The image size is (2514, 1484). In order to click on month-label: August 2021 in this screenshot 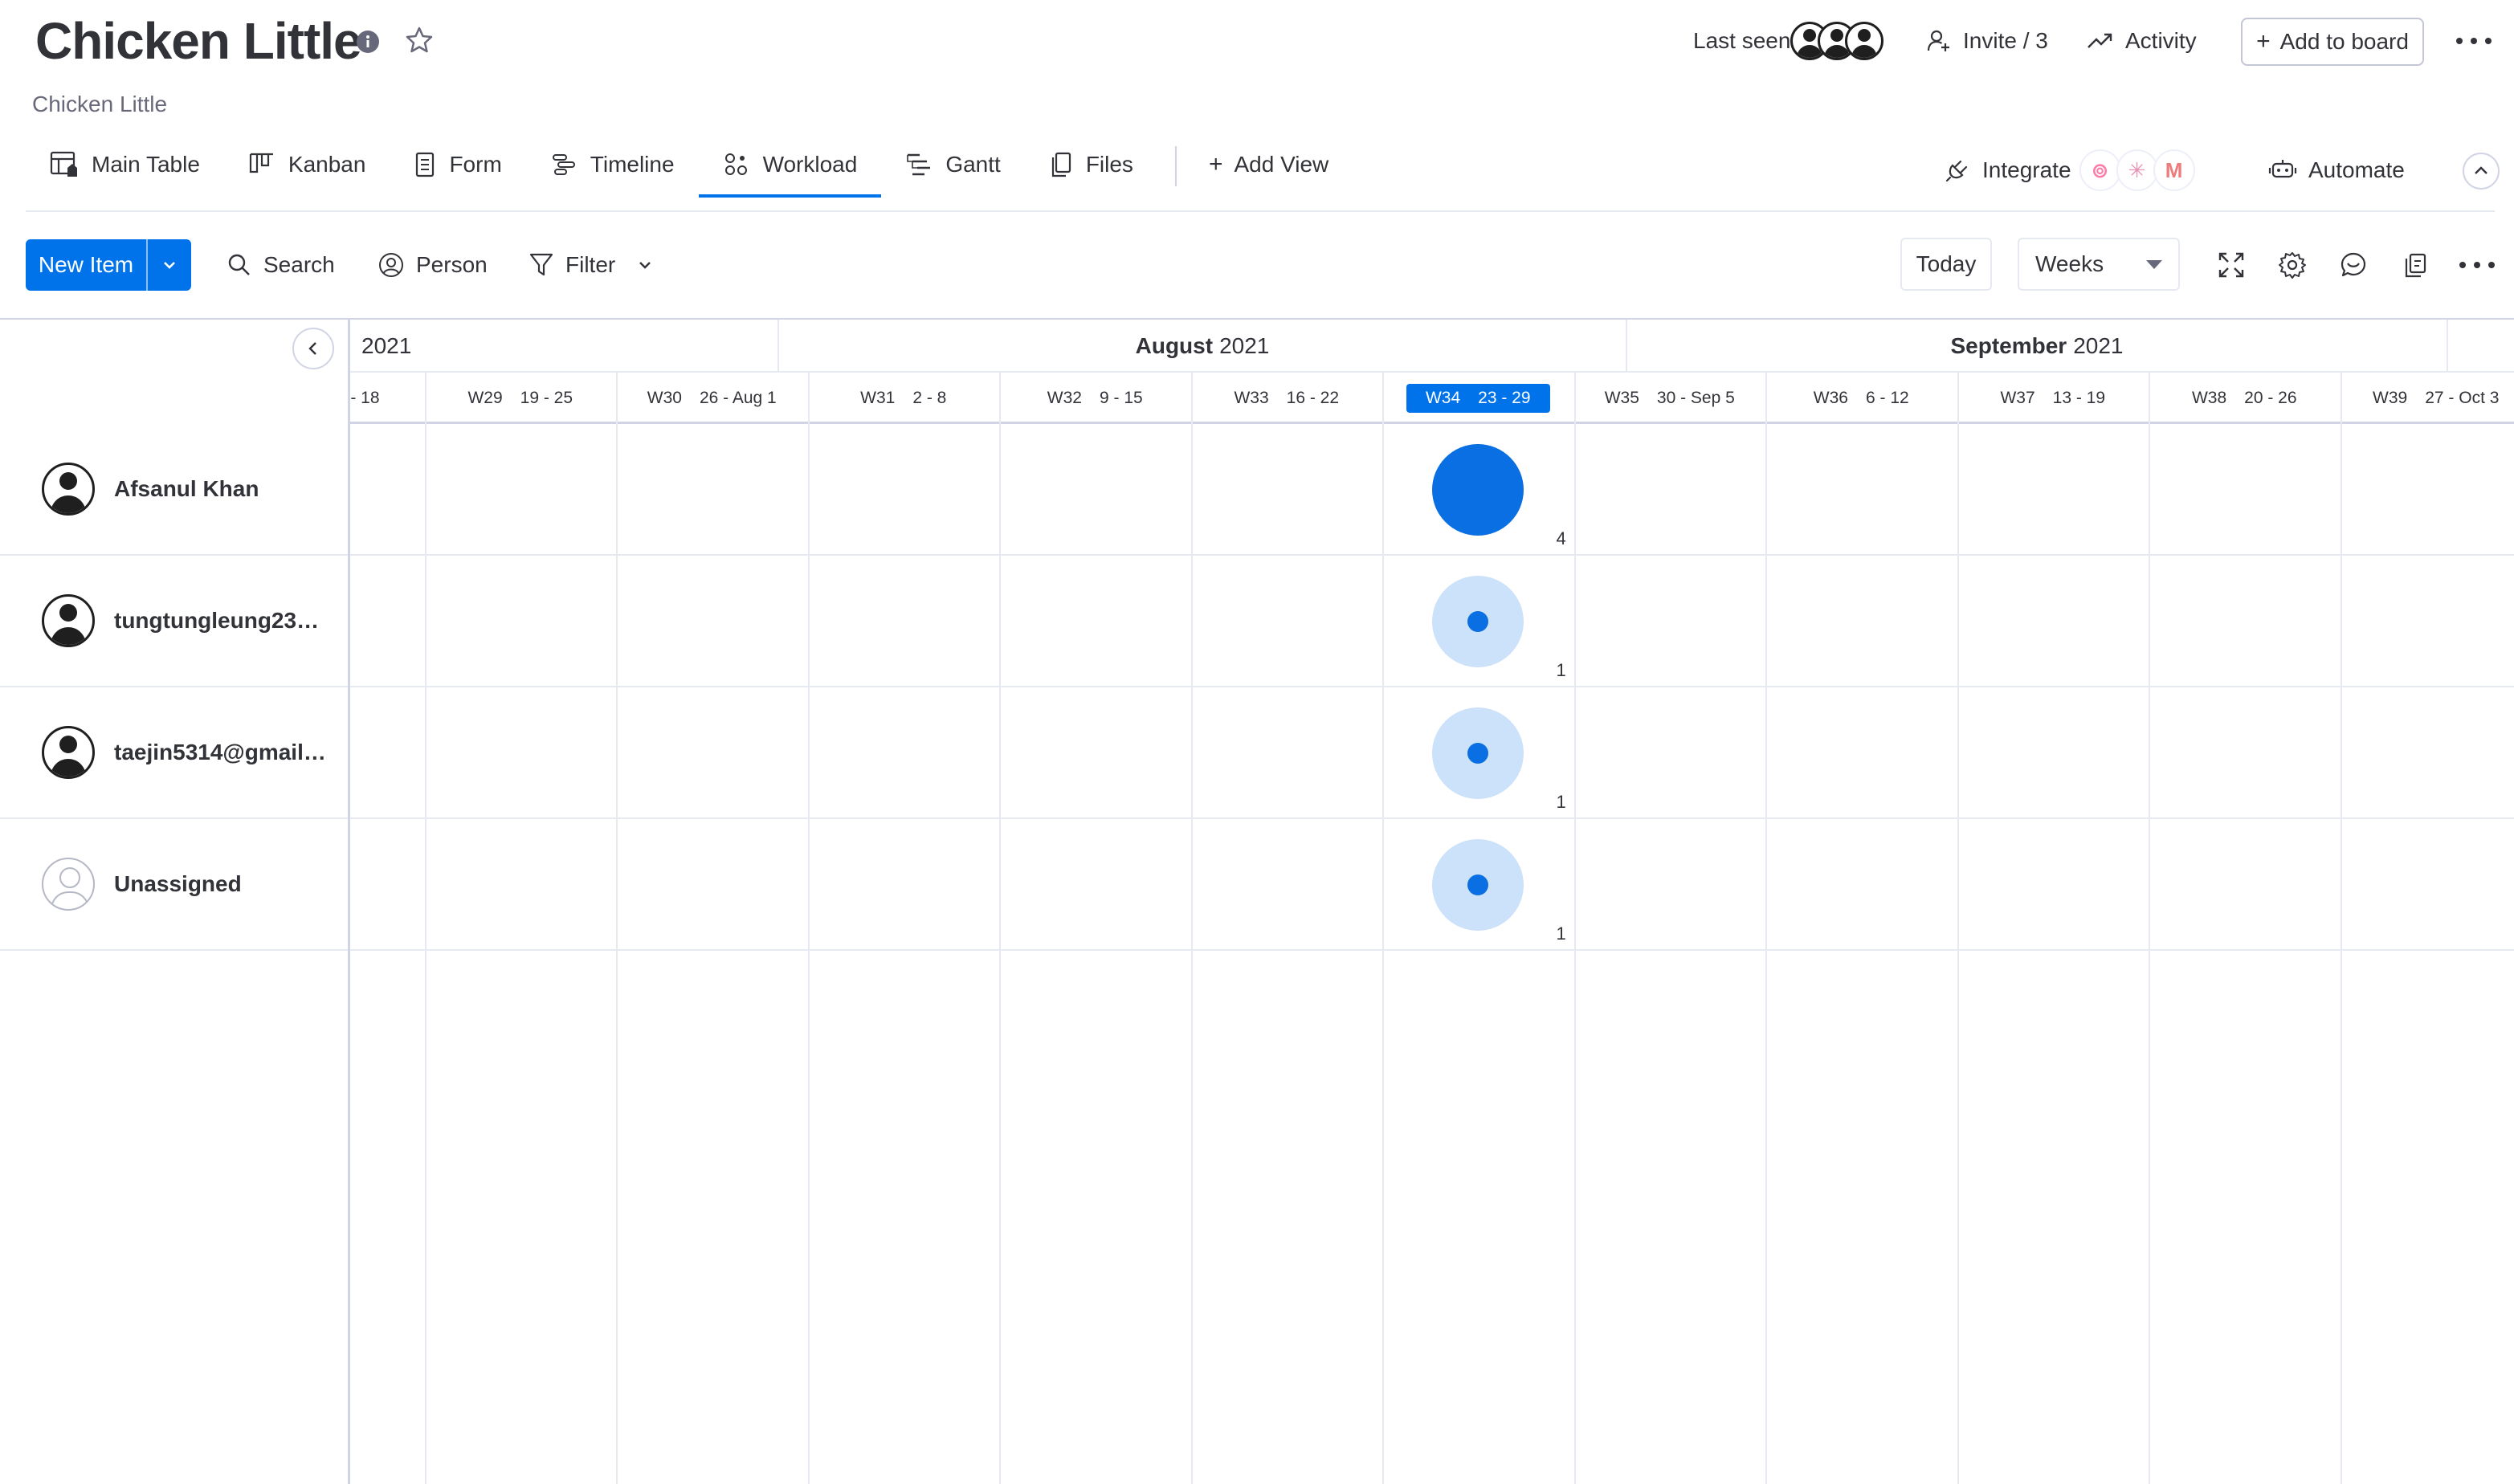, I will do `click(1203, 346)`.